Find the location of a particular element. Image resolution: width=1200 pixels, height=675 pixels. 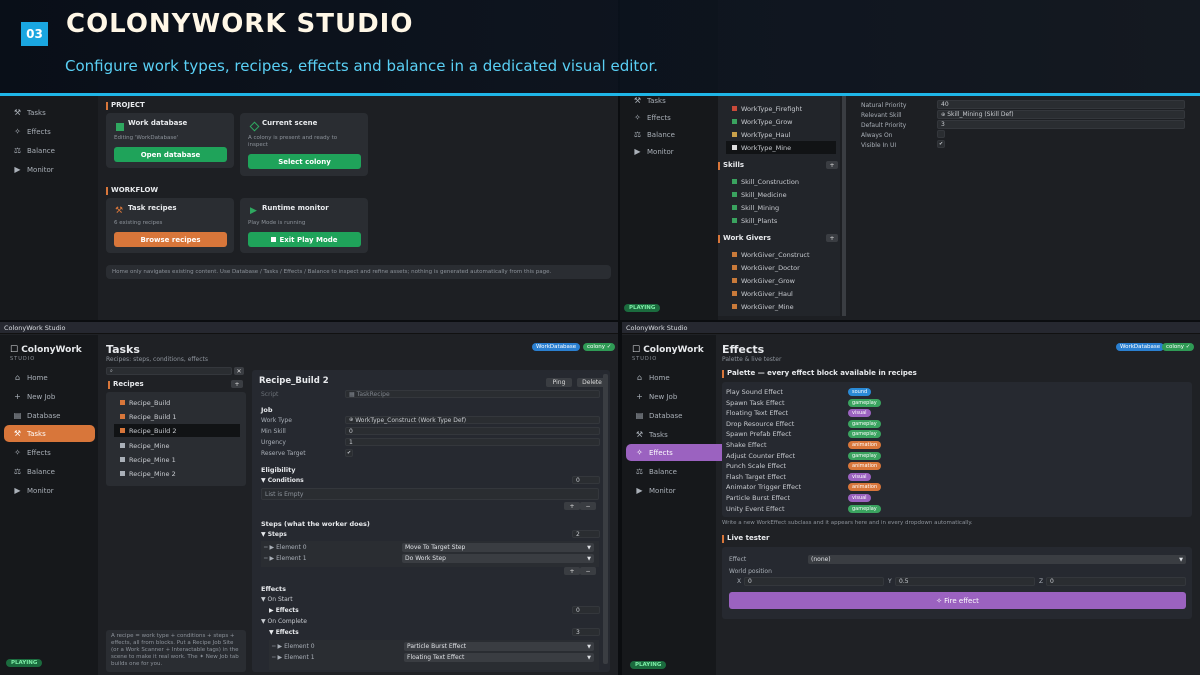

exit-play-mode-button: Exit Play Mode is located at coordinates (304, 239).